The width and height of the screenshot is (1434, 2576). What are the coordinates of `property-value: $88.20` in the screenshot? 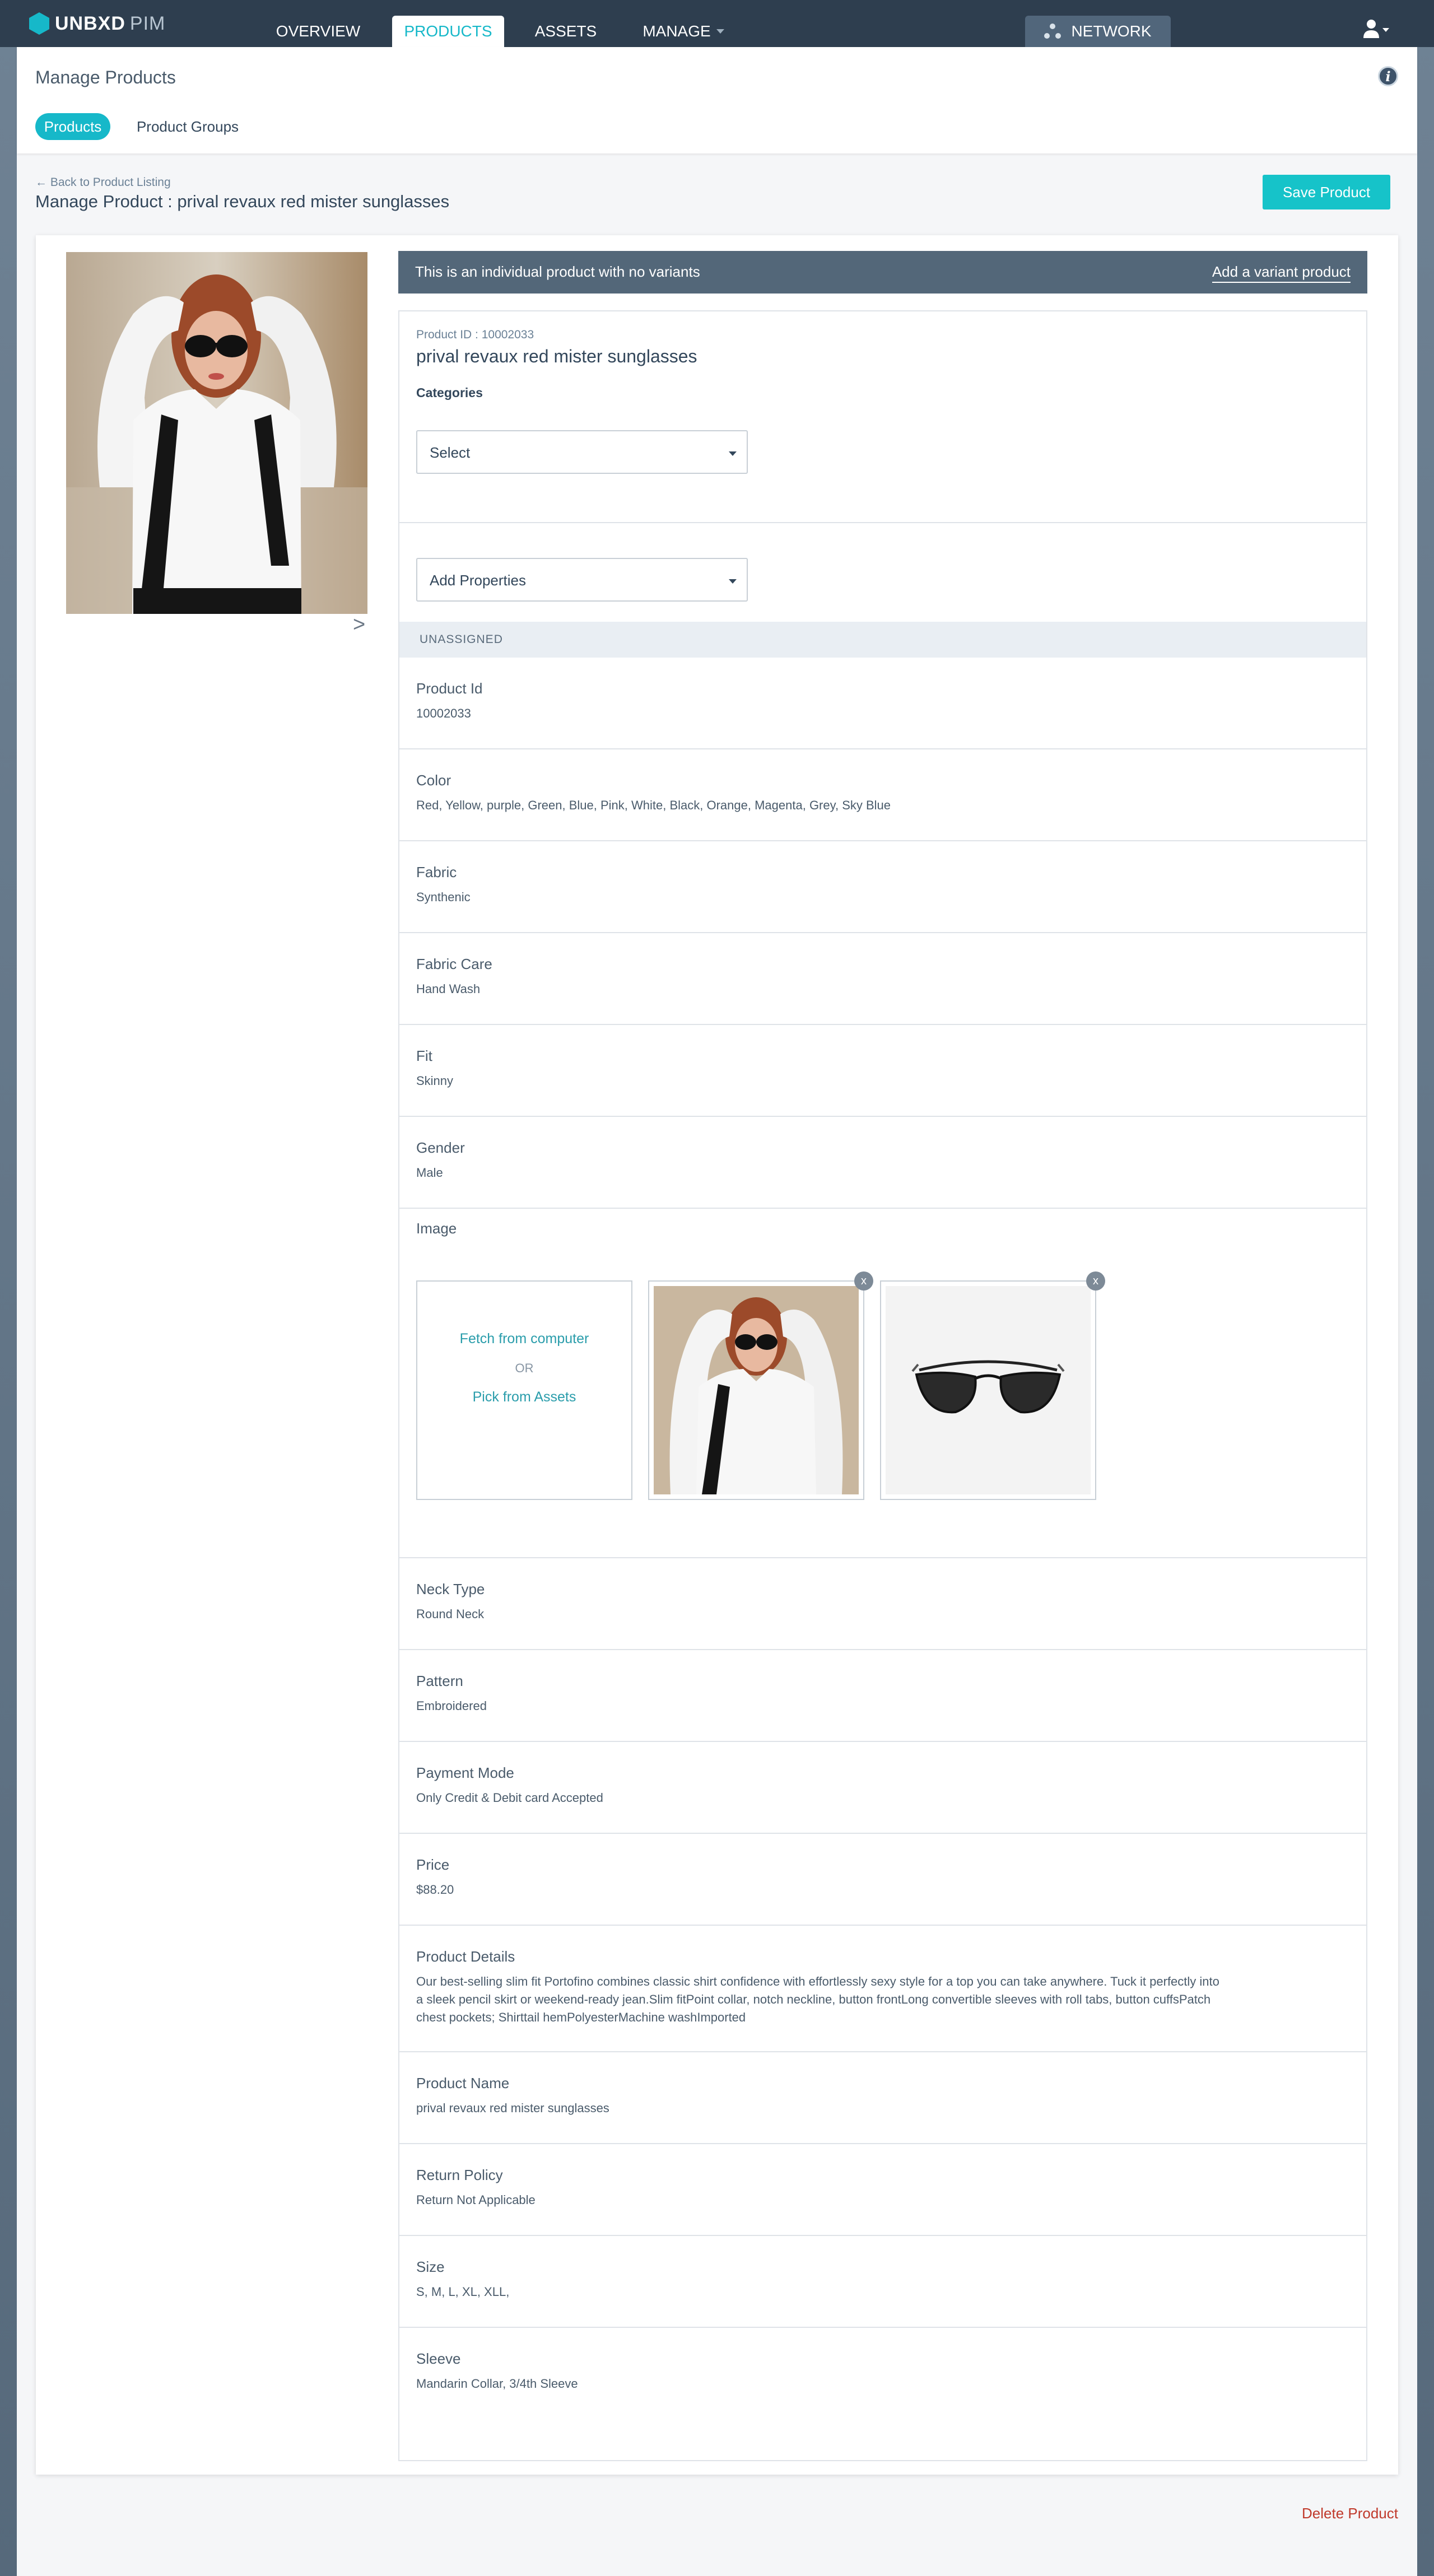 It's located at (819, 1890).